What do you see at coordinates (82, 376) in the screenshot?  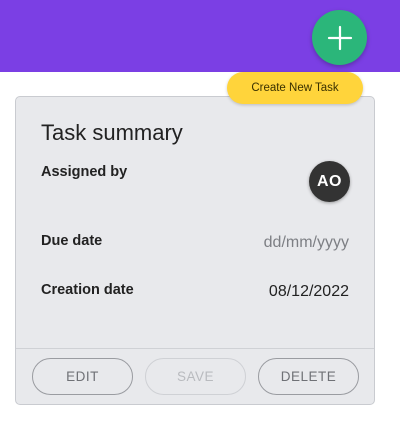 I see `edit-button: EDIT` at bounding box center [82, 376].